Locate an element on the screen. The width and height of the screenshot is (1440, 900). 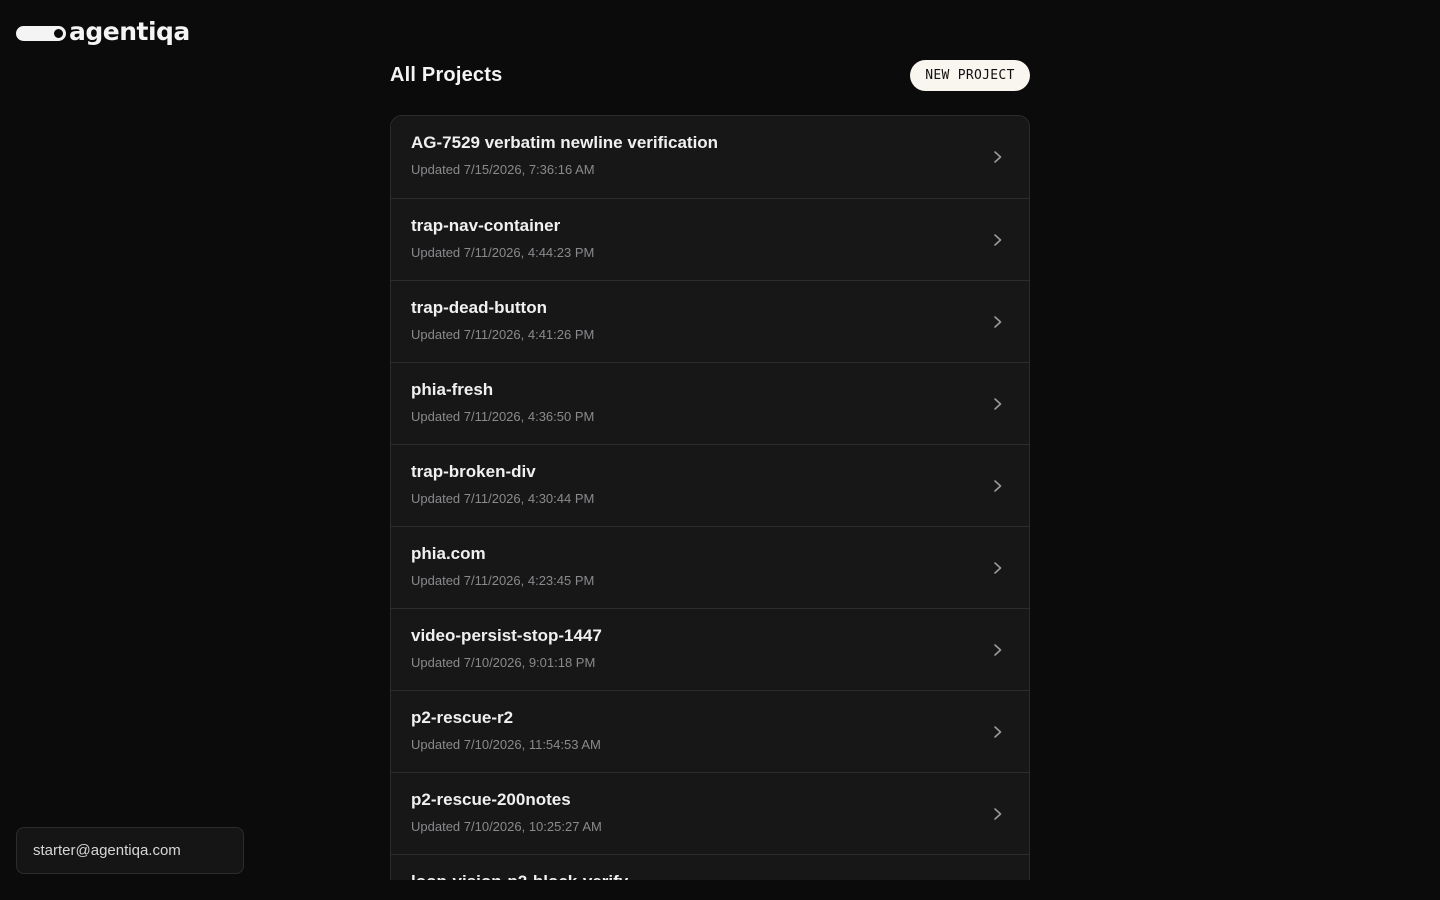
project-updated-time: Updated 7/10/2026, 10:25:27 AM is located at coordinates (506, 826).